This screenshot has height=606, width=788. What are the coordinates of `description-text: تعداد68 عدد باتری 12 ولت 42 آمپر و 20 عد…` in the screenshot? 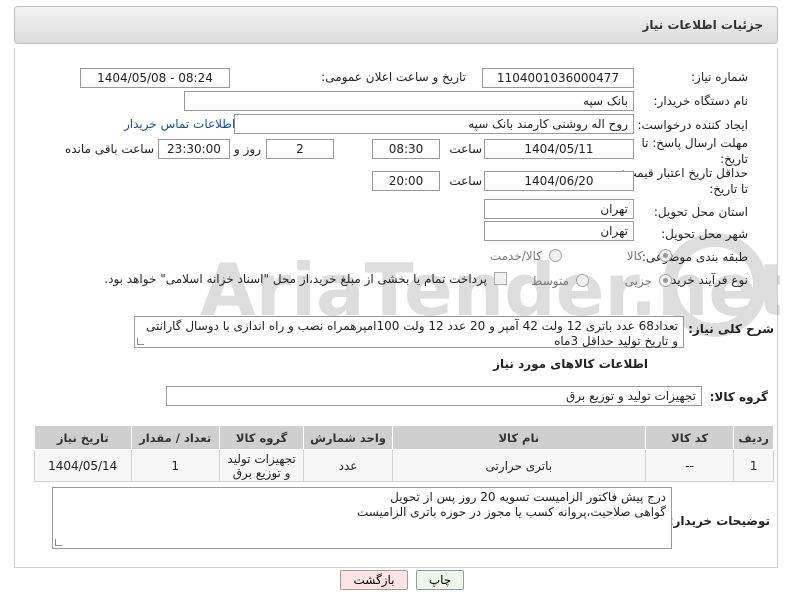 It's located at (412, 333).